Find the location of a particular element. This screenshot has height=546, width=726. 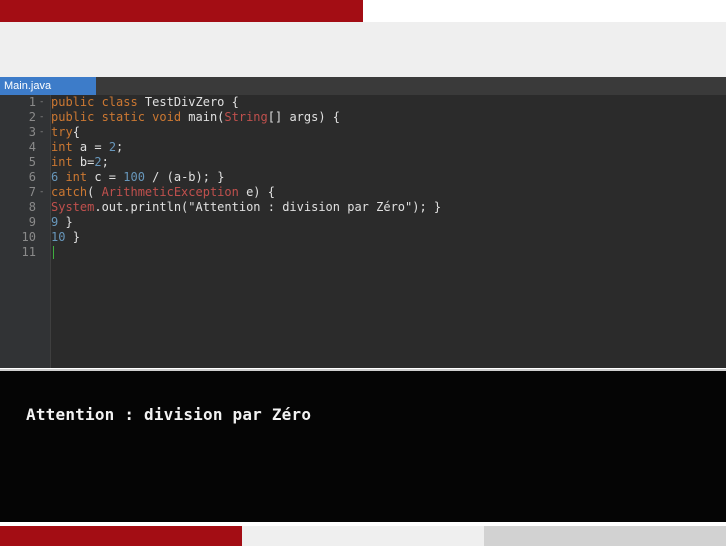

code-token: 6 is located at coordinates (58, 177).